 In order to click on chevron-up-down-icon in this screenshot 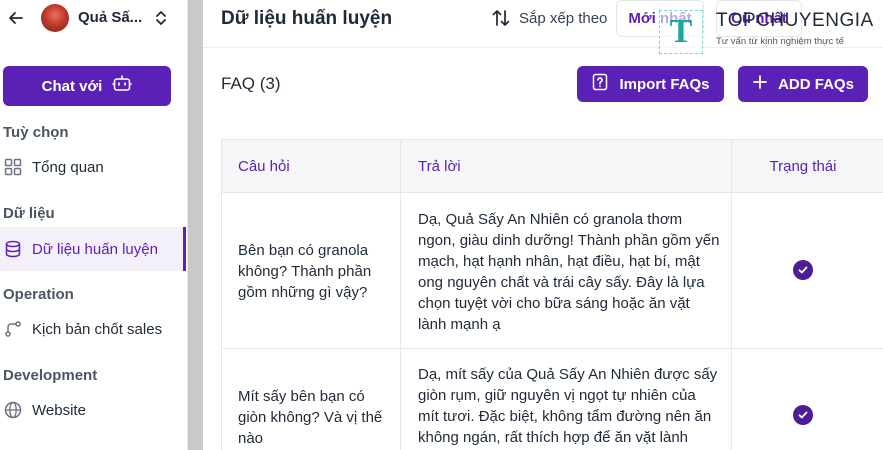, I will do `click(161, 18)`.